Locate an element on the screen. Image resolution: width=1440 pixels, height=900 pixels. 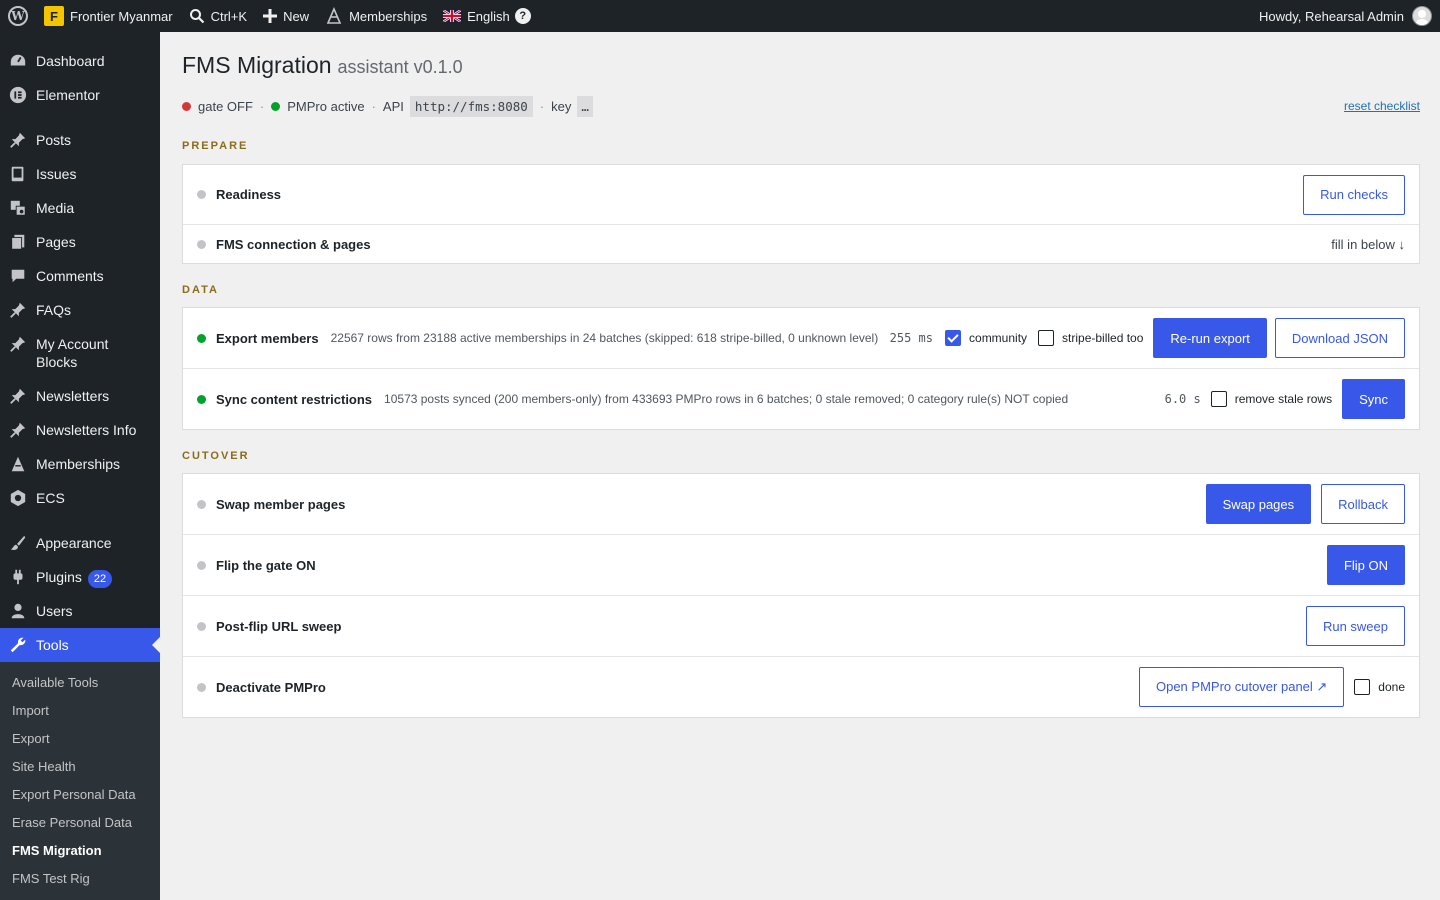
section-label-prepare: PREPARE is located at coordinates (215, 146).